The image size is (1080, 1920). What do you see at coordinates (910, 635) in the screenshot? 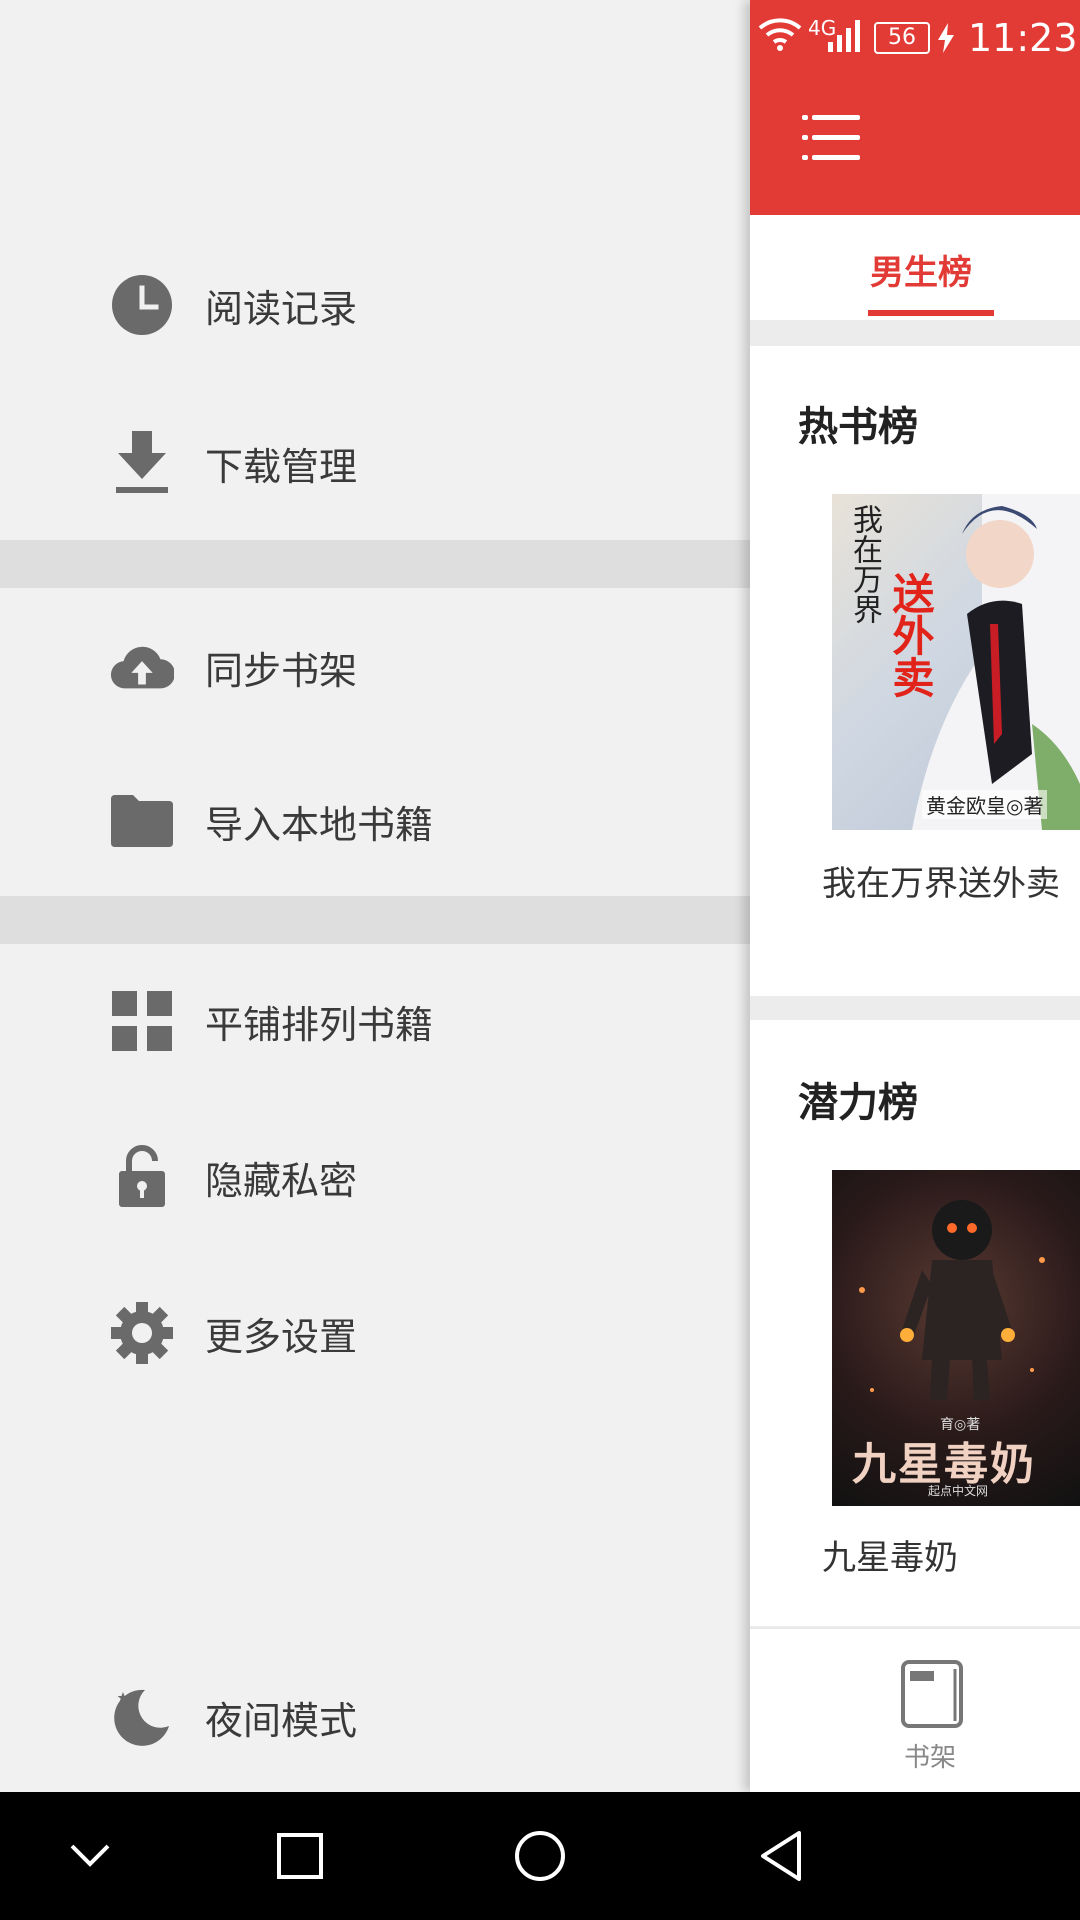
I see `cover-title-highlight: 送外卖` at bounding box center [910, 635].